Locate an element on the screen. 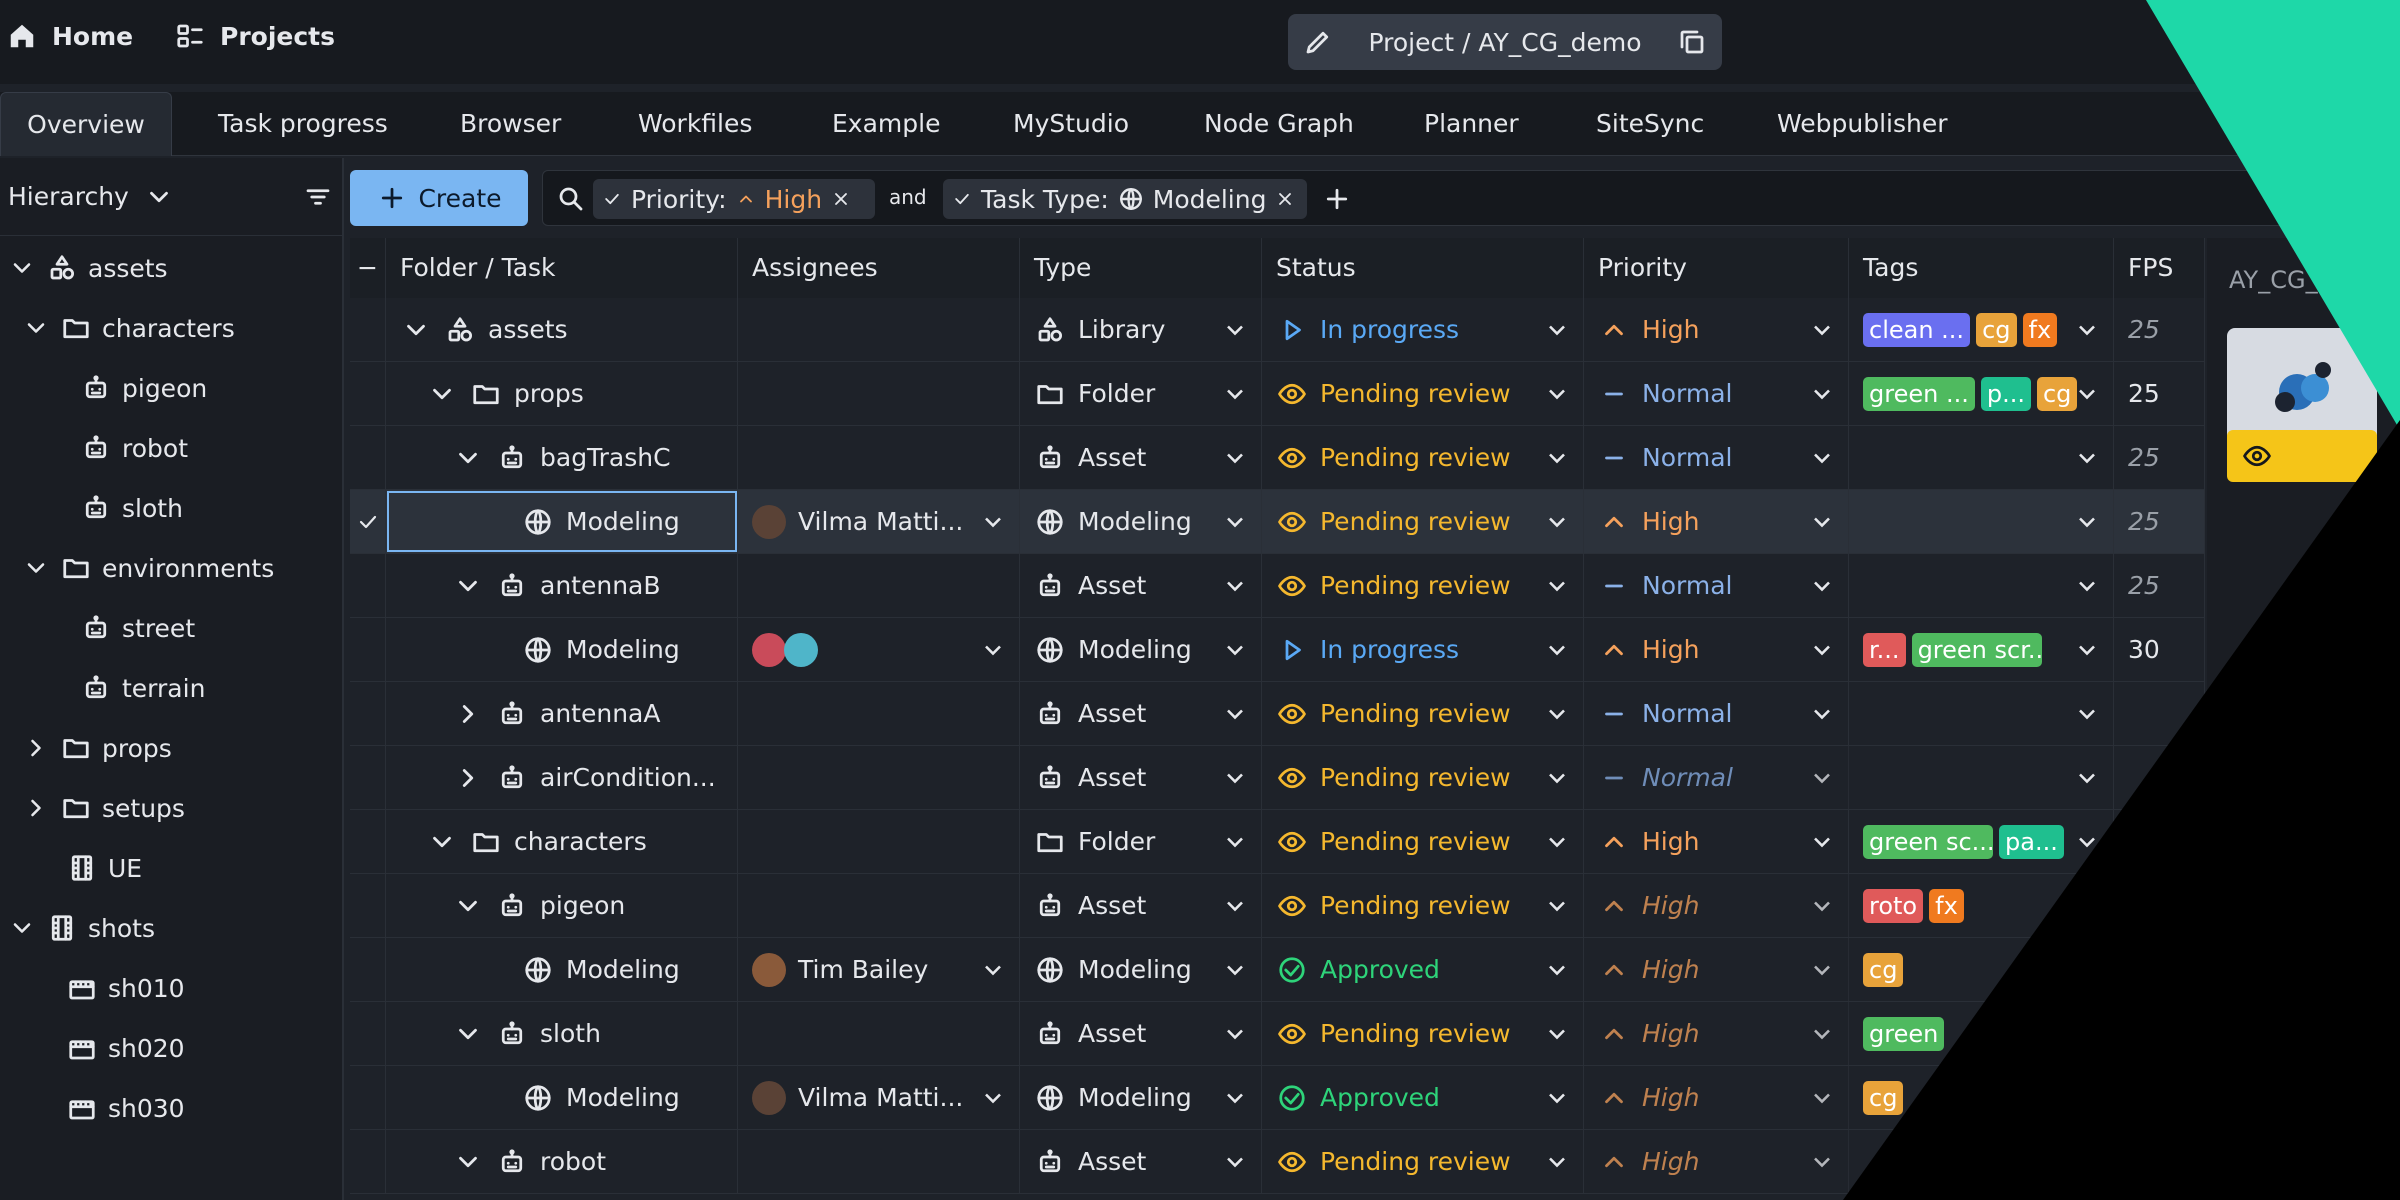 This screenshot has height=1200, width=2400. create-button: Create is located at coordinates (439, 198).